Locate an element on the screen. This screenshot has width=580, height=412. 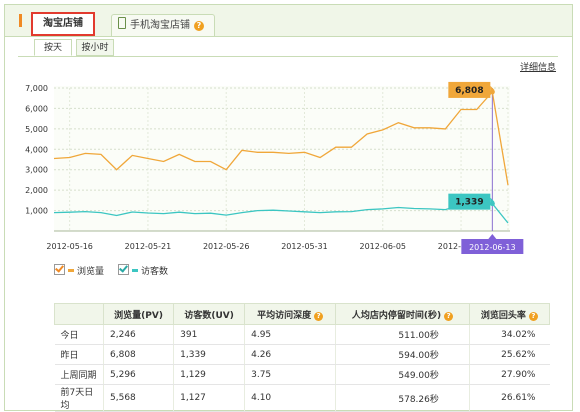
data-label-1: 1,339 is located at coordinates (469, 203).